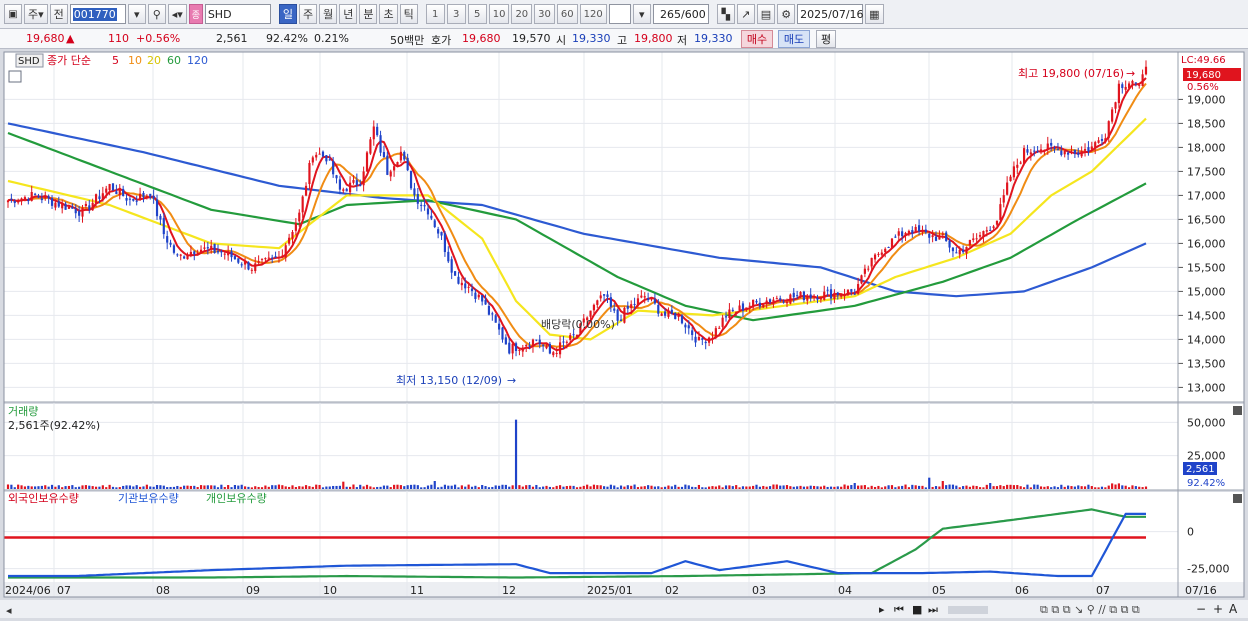 Image resolution: width=1248 pixels, height=621 pixels. What do you see at coordinates (757, 39) in the screenshot?
I see `buy-button: 매수` at bounding box center [757, 39].